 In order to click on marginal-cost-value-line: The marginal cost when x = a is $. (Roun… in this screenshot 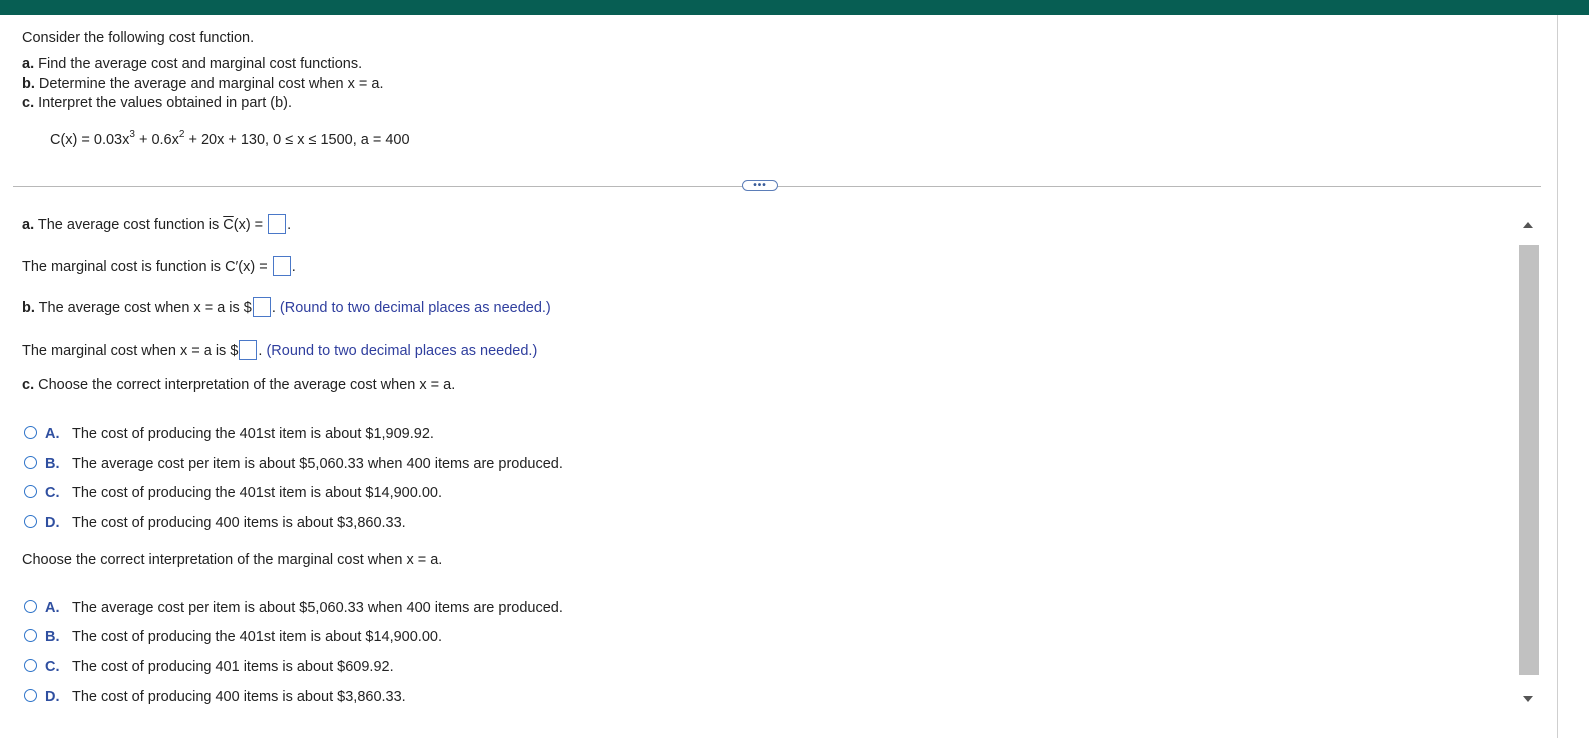, I will do `click(279, 350)`.